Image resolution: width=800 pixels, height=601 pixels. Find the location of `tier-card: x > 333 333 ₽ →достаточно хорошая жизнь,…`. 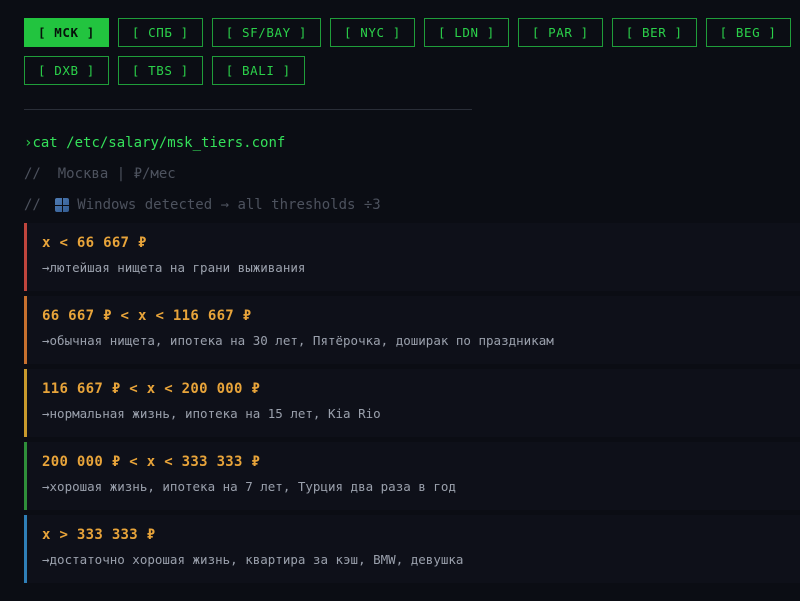

tier-card: x > 333 333 ₽ →достаточно хорошая жизнь,… is located at coordinates (412, 549).